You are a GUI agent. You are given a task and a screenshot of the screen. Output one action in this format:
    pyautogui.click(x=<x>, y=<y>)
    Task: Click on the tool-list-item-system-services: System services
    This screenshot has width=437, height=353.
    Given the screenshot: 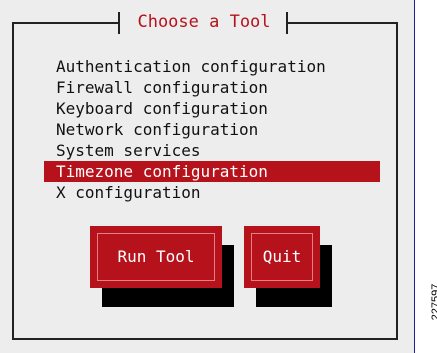 What is the action you would take?
    pyautogui.click(x=212, y=150)
    